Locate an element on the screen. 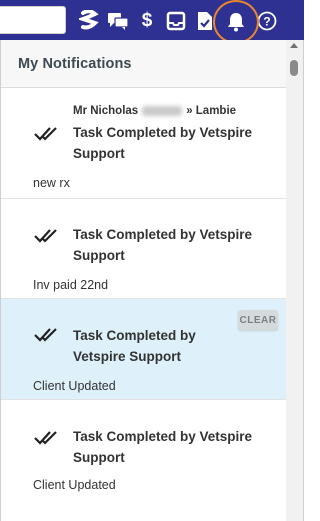  redacted-name is located at coordinates (162, 110).